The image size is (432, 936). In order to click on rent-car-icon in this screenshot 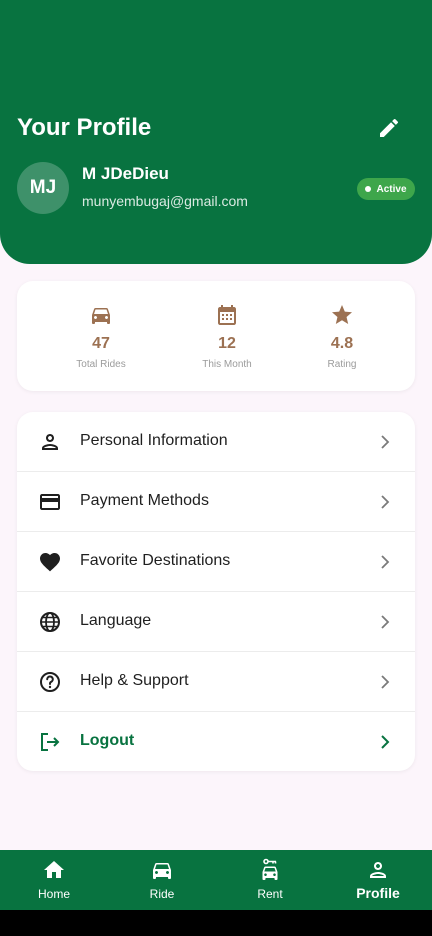, I will do `click(270, 869)`.